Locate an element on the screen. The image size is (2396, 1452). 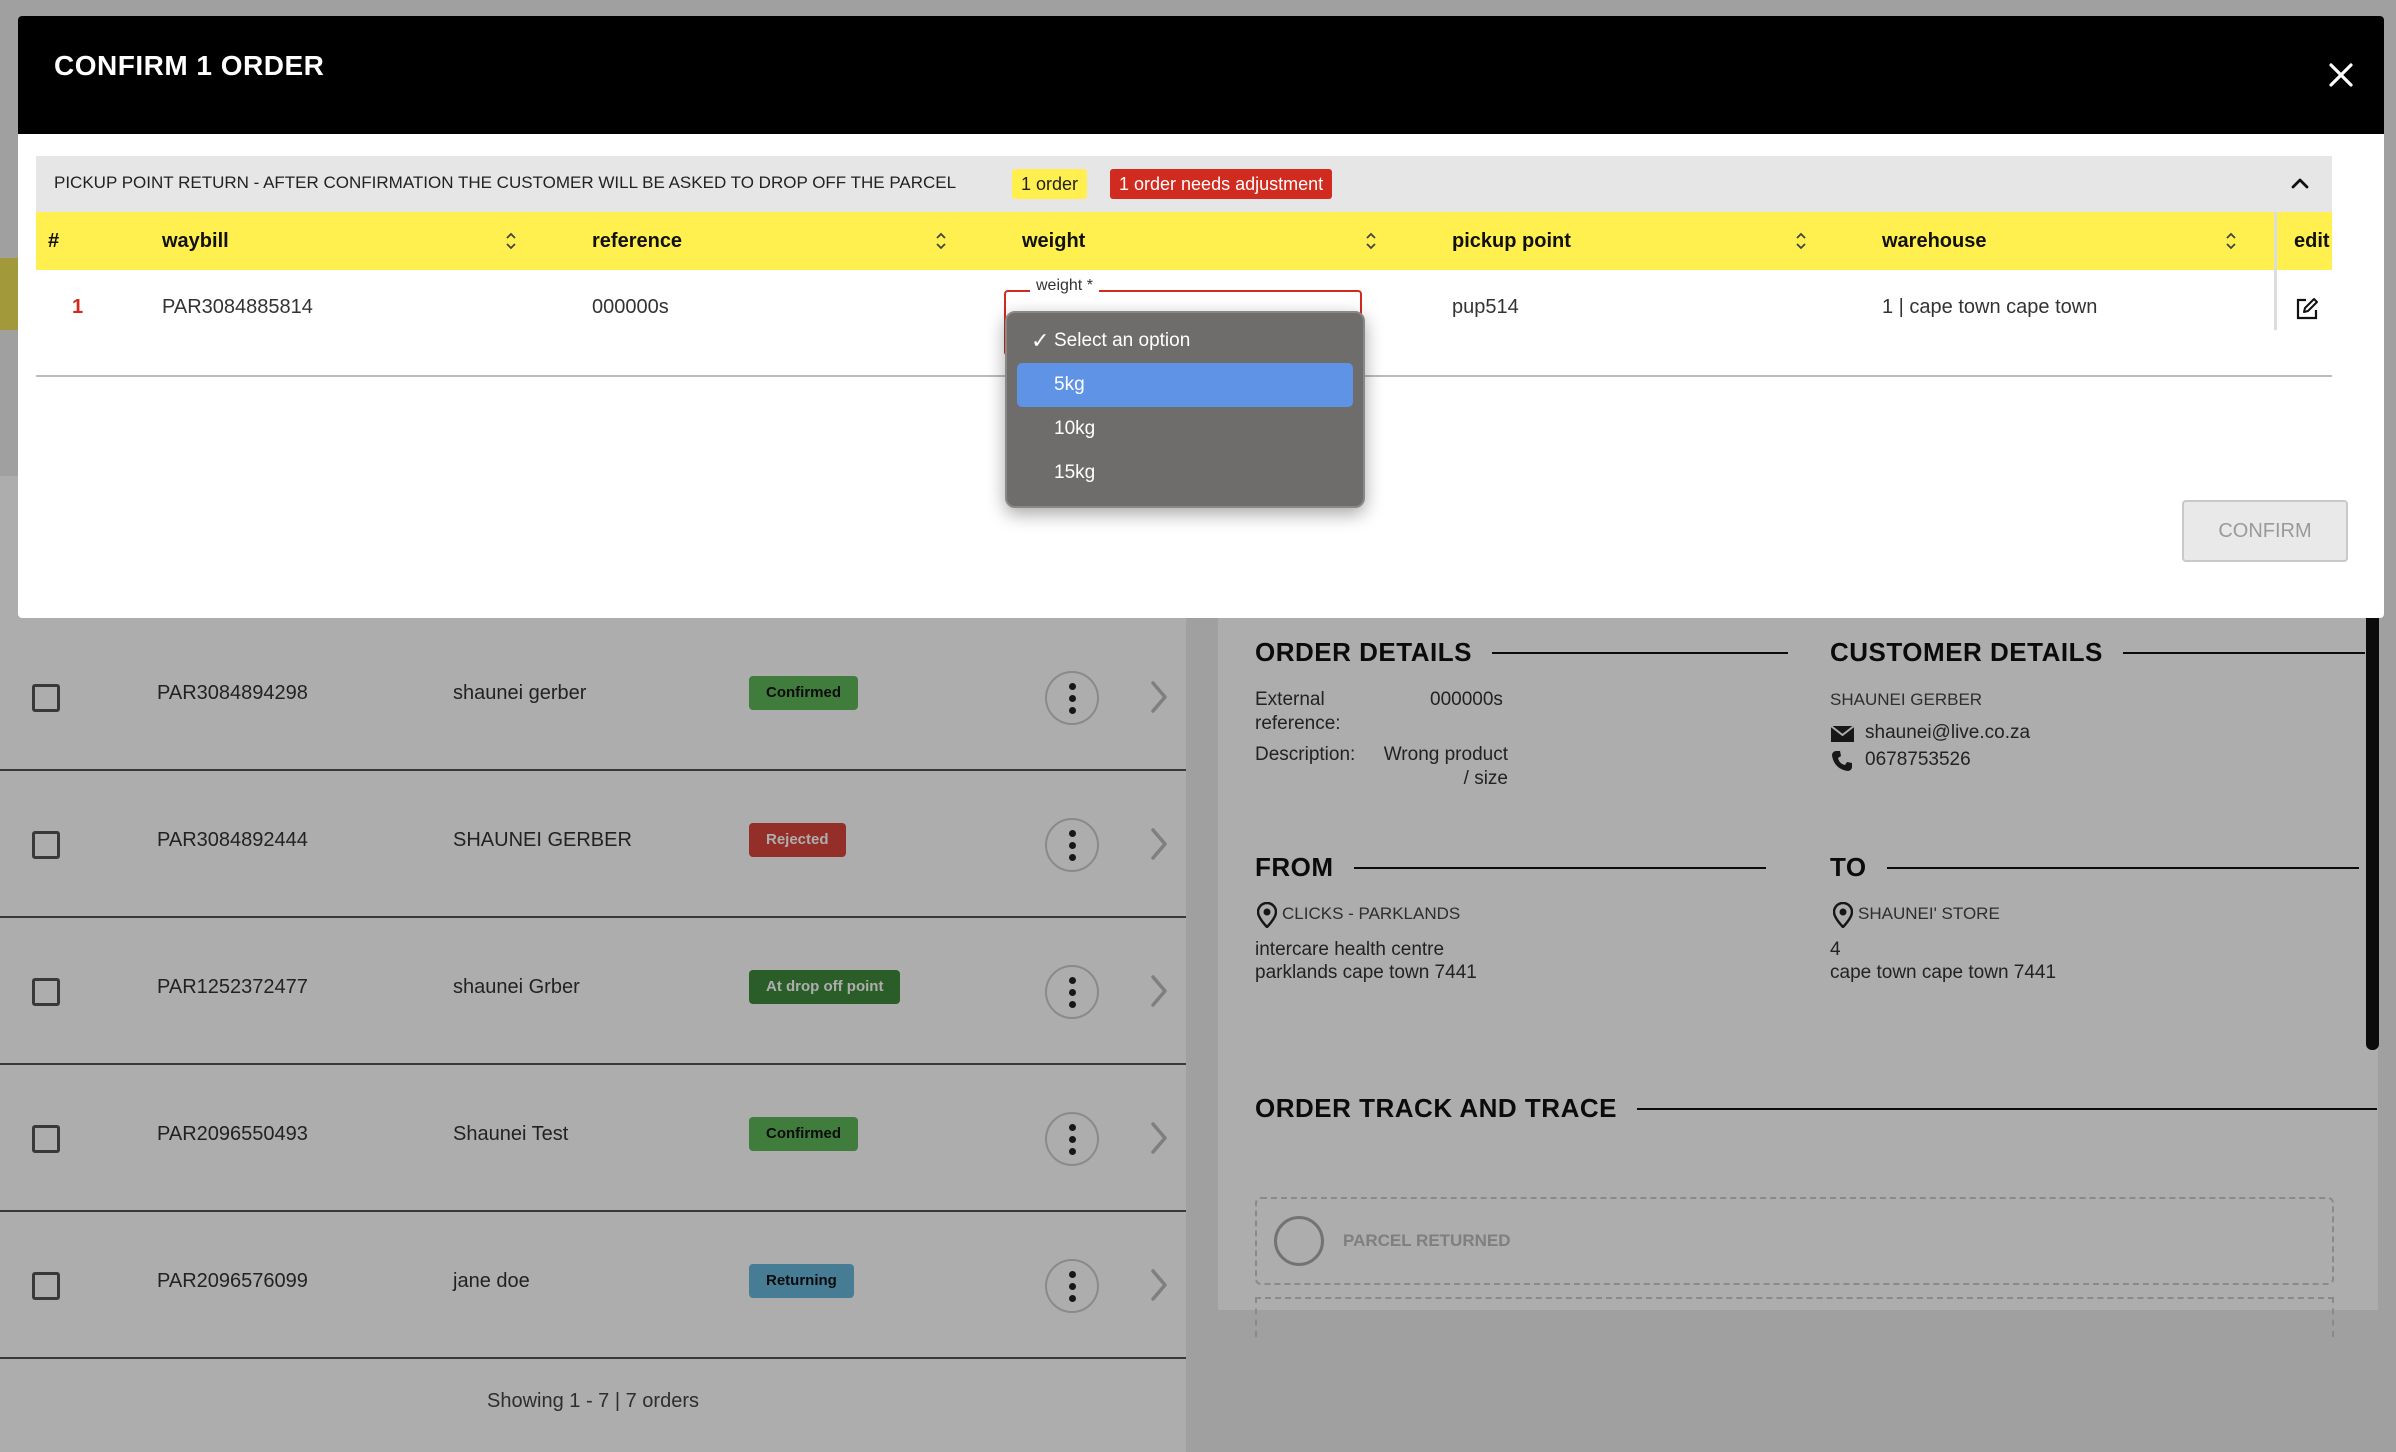
column-header-weight: weight is located at coordinates (1053, 241).